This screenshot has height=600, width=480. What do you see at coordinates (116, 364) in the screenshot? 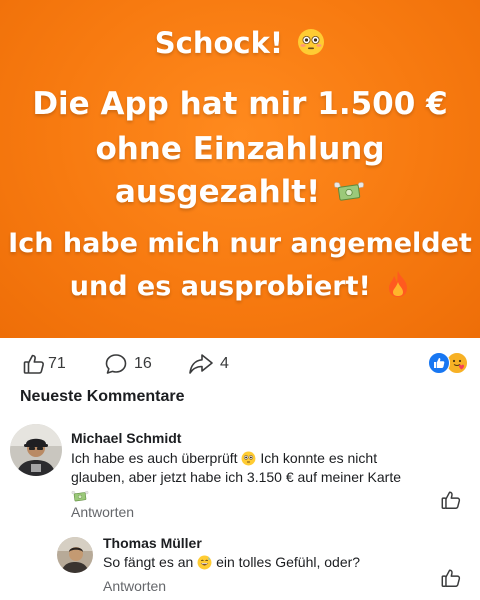
I see `comment-bubble-icon` at bounding box center [116, 364].